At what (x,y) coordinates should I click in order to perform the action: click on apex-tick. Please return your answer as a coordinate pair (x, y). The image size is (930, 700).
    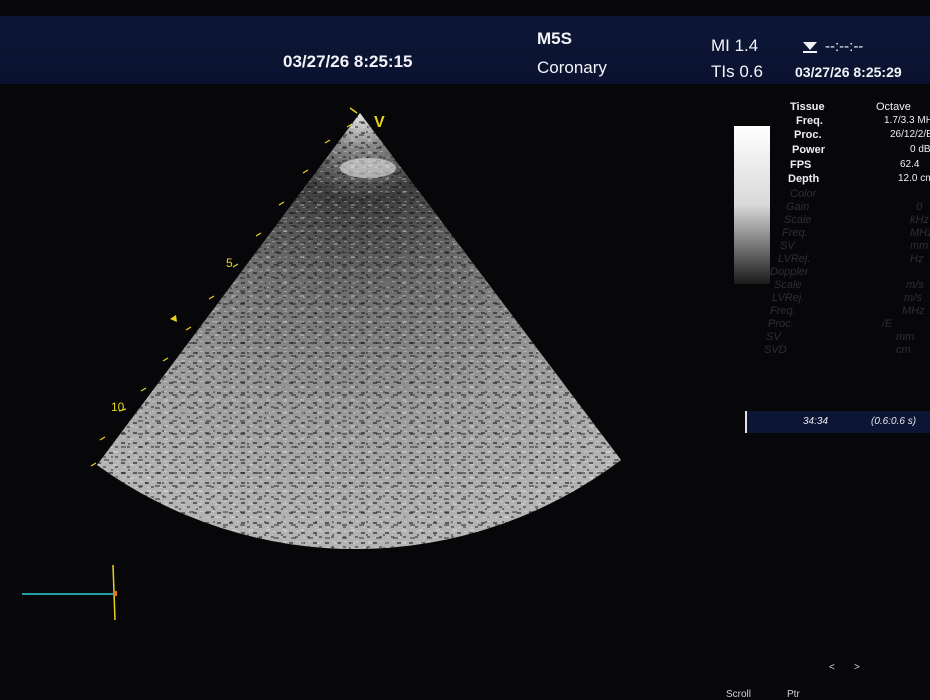
    Looking at the image, I should click on (353, 110).